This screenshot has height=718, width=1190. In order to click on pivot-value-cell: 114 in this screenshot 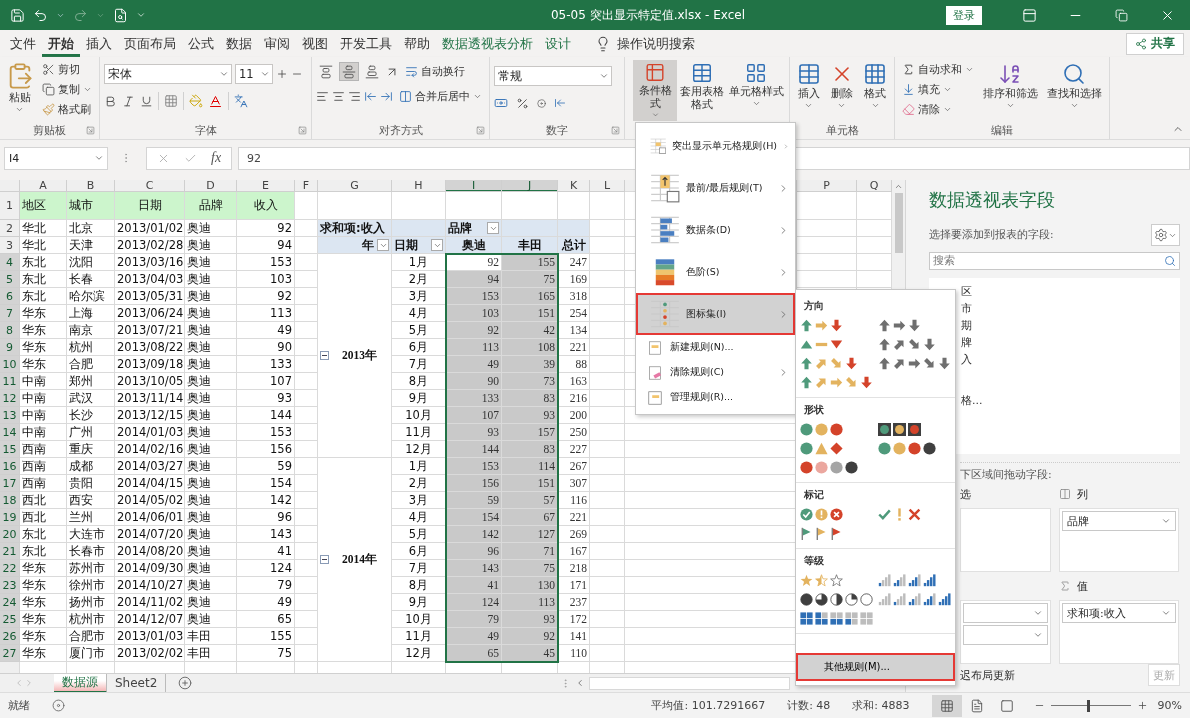, I will do `click(530, 466)`.